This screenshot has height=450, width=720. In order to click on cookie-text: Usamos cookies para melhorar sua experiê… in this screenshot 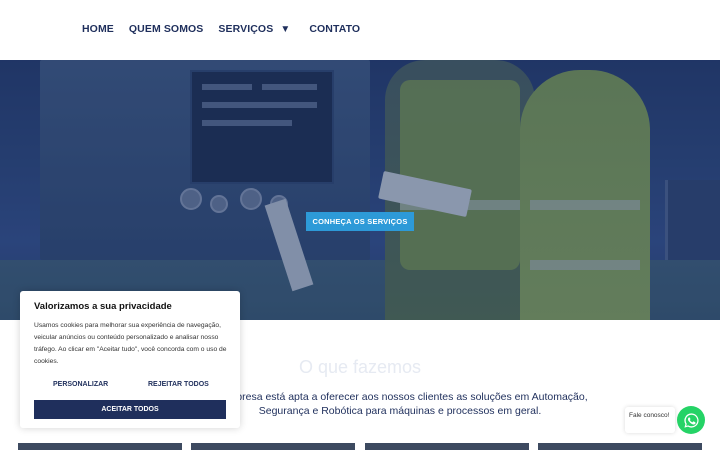, I will do `click(130, 343)`.